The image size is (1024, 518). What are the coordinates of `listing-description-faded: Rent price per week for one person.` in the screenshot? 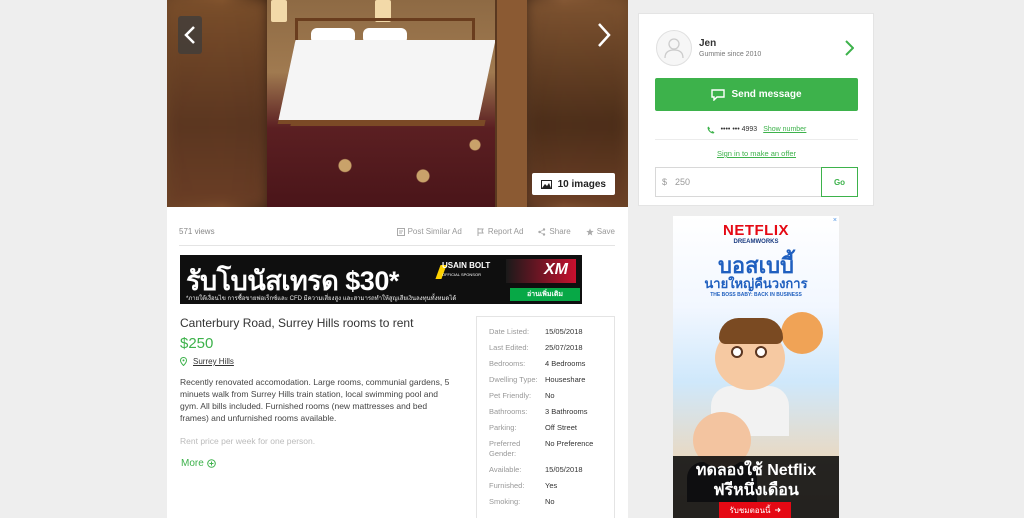 It's located at (317, 443).